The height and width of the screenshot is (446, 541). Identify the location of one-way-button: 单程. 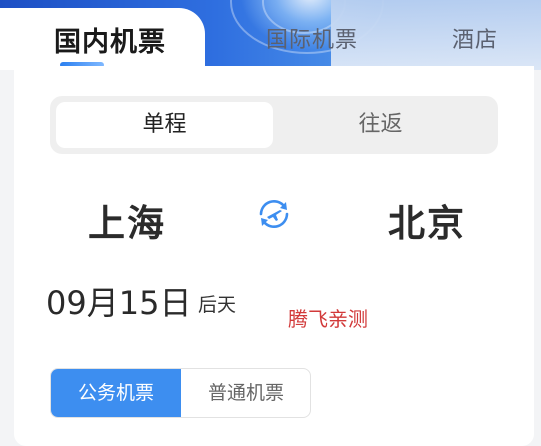
(164, 125).